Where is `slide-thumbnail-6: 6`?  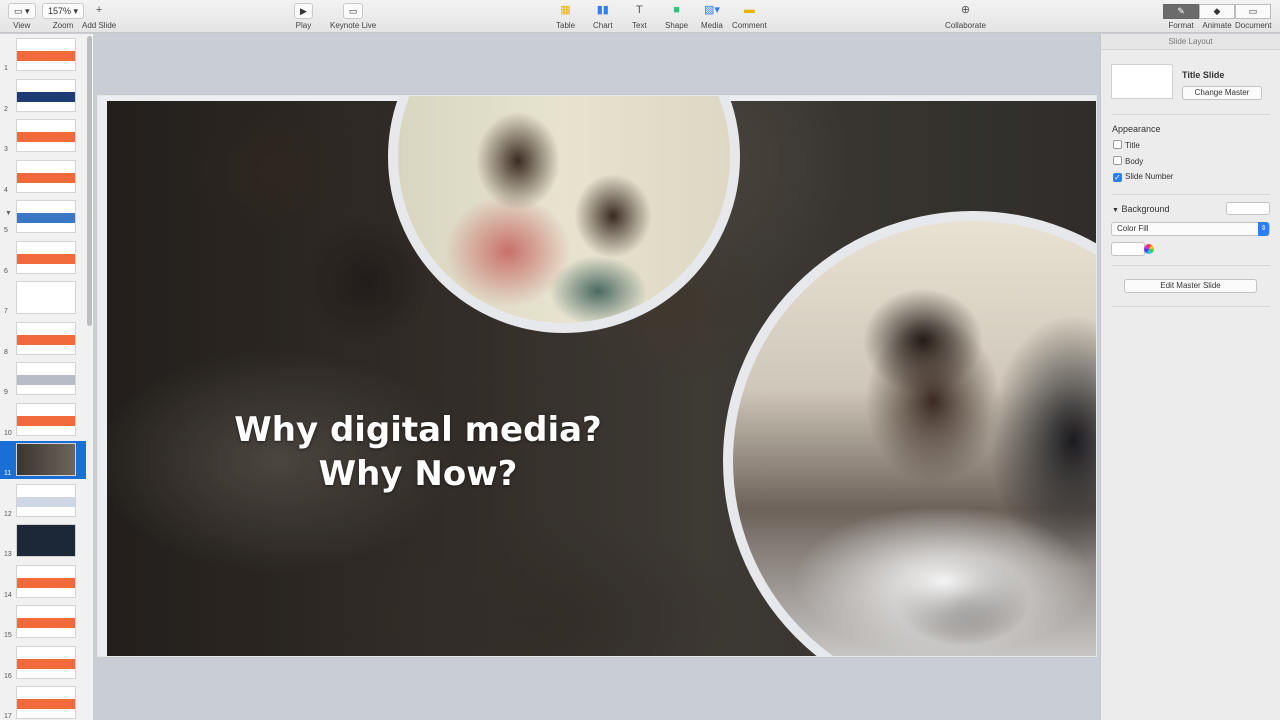 slide-thumbnail-6: 6 is located at coordinates (43, 258).